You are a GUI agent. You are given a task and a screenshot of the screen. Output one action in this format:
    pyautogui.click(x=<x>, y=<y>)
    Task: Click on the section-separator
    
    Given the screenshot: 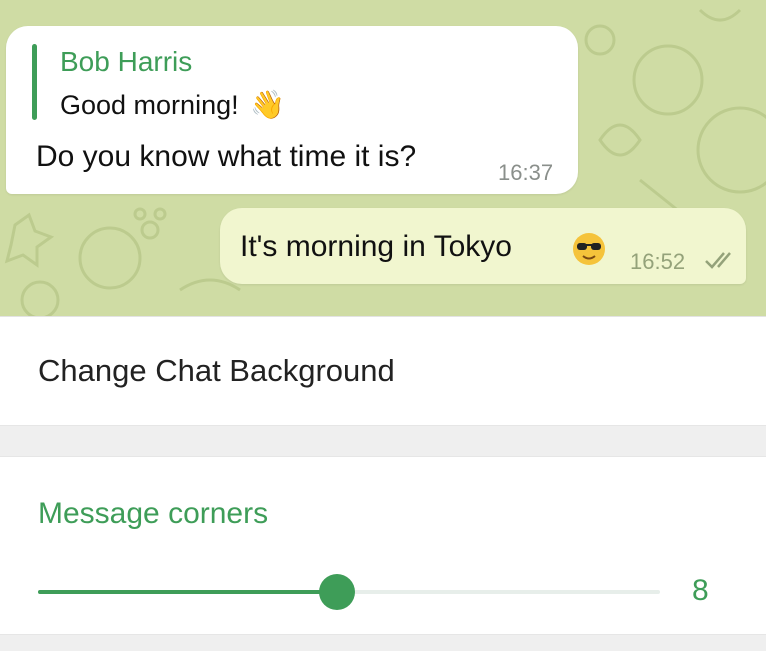 What is the action you would take?
    pyautogui.click(x=383, y=441)
    